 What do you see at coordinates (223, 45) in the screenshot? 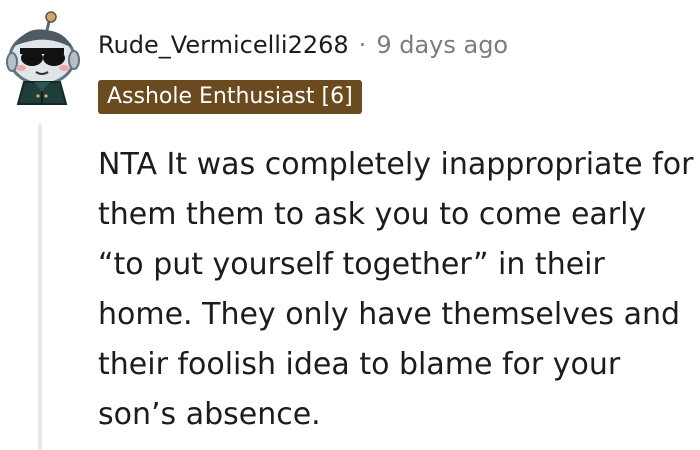
I see `username-link: Rude_Vermicelli2268` at bounding box center [223, 45].